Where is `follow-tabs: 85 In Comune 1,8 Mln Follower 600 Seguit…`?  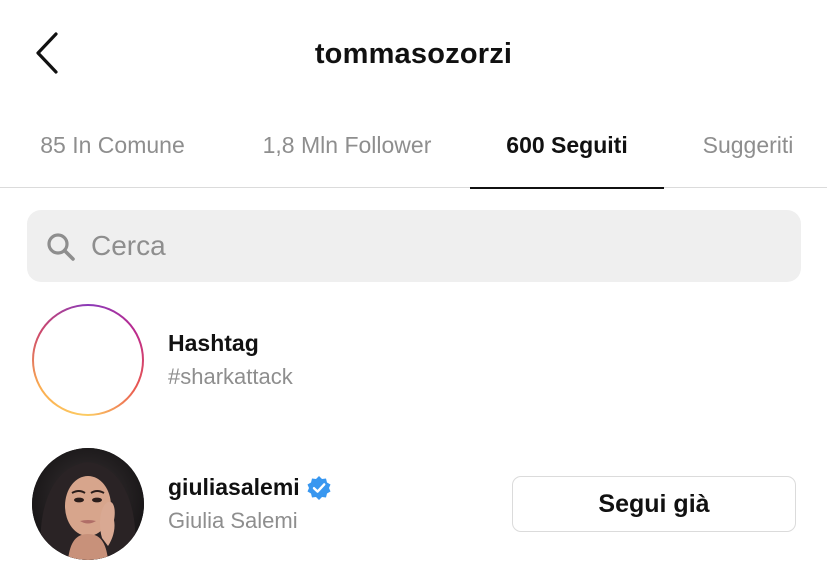
follow-tabs: 85 In Comune 1,8 Mln Follower 600 Seguit… is located at coordinates (413, 149).